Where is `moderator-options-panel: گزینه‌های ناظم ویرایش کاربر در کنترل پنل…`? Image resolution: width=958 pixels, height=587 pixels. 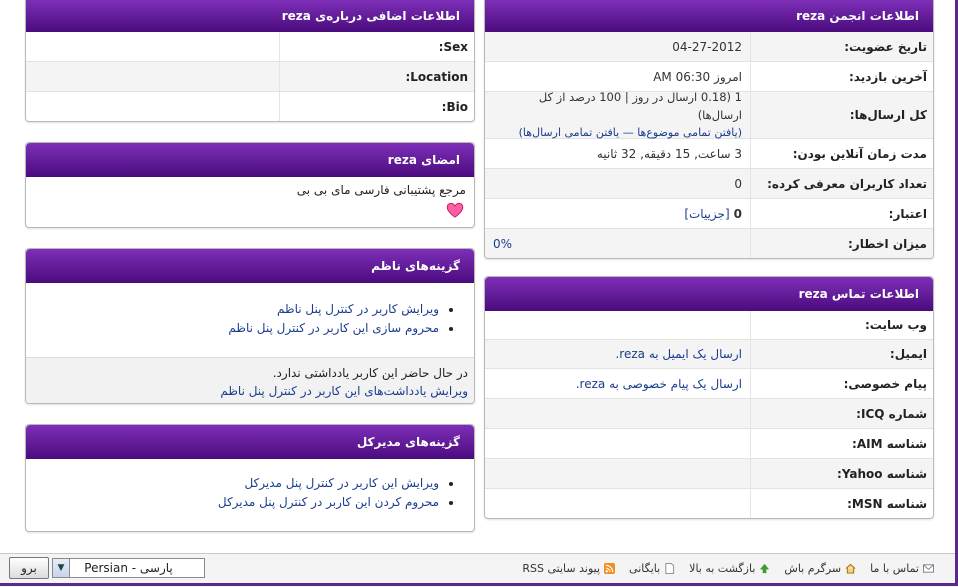
moderator-options-panel: گزینه‌های ناظم ویرایش کاربر در کنترل پنل… is located at coordinates (250, 326).